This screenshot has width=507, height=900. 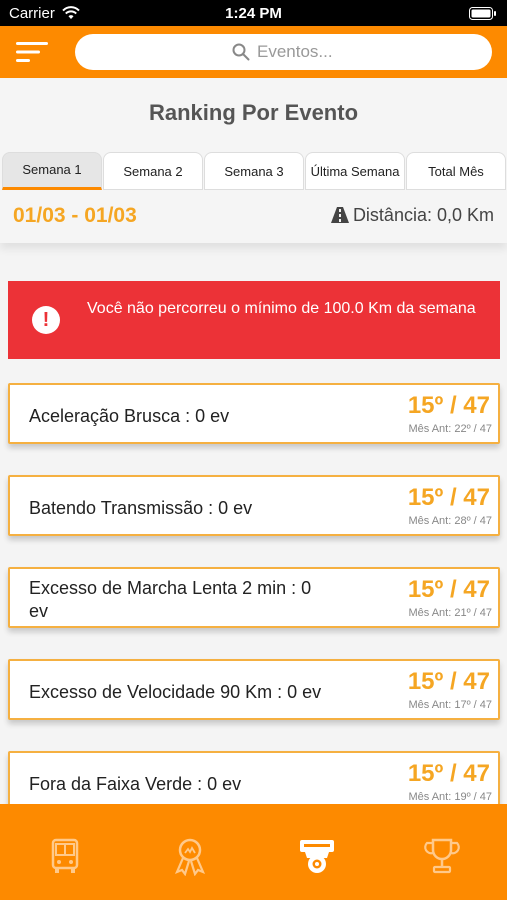 What do you see at coordinates (75, 215) in the screenshot?
I see `date-range: 01/03 - 01/03` at bounding box center [75, 215].